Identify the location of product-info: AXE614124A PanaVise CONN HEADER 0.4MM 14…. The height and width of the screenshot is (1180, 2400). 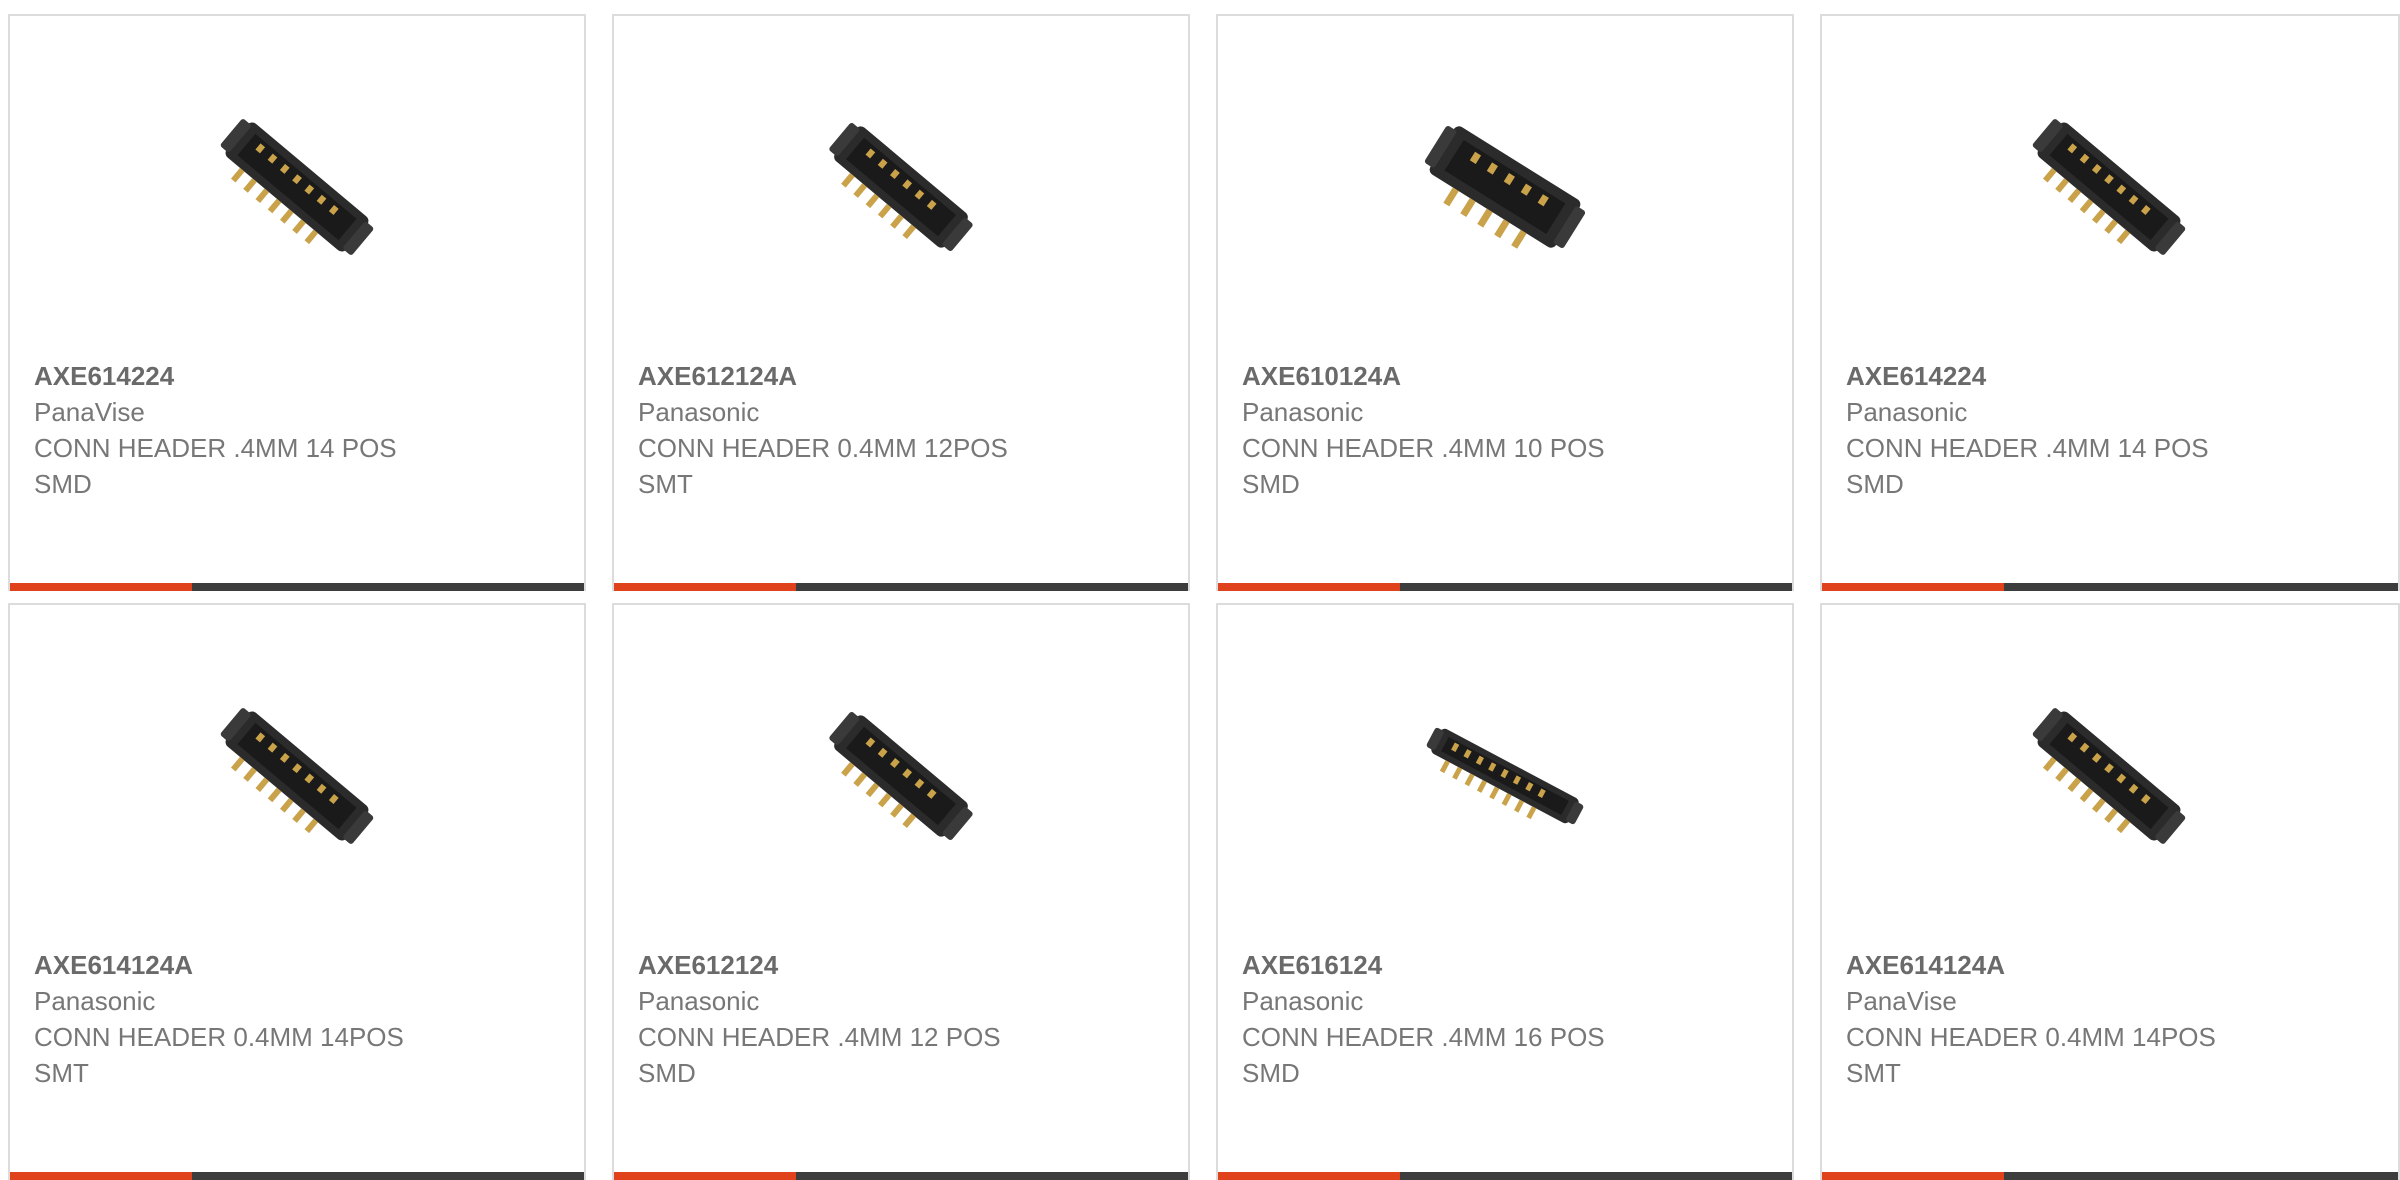
(2112, 1019).